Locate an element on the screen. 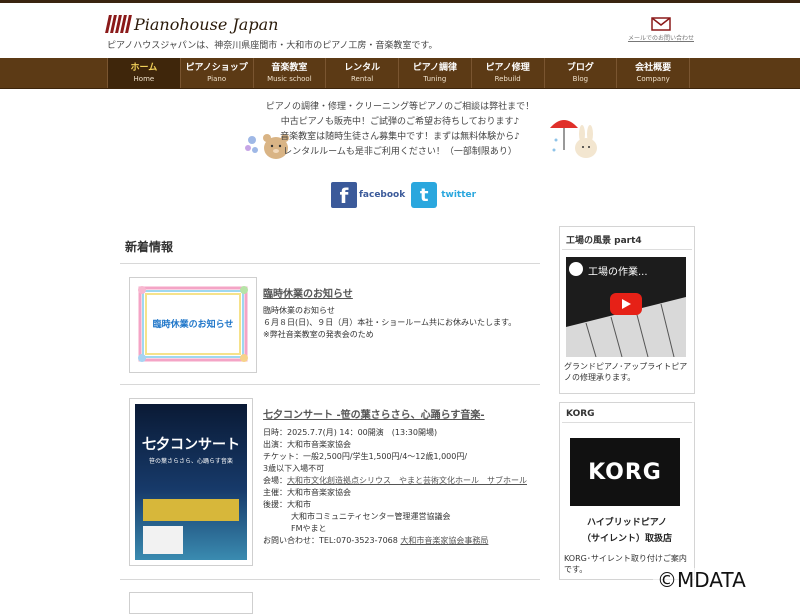 This screenshot has height=614, width=800. tagline: ピアノハウスジャパンは、神奈川県座間市・大和市のピアノ工房・音楽教室です。 is located at coordinates (272, 46).